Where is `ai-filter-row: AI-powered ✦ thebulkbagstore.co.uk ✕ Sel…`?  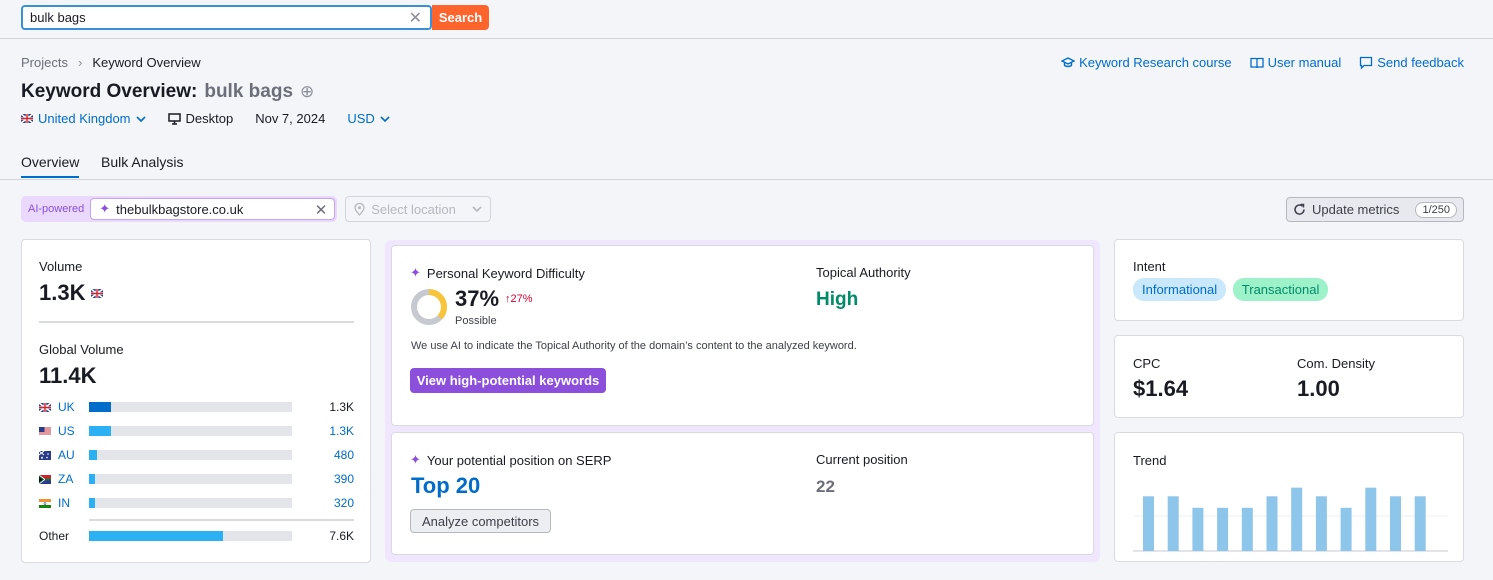 ai-filter-row: AI-powered ✦ thebulkbagstore.co.uk ✕ Sel… is located at coordinates (256, 209).